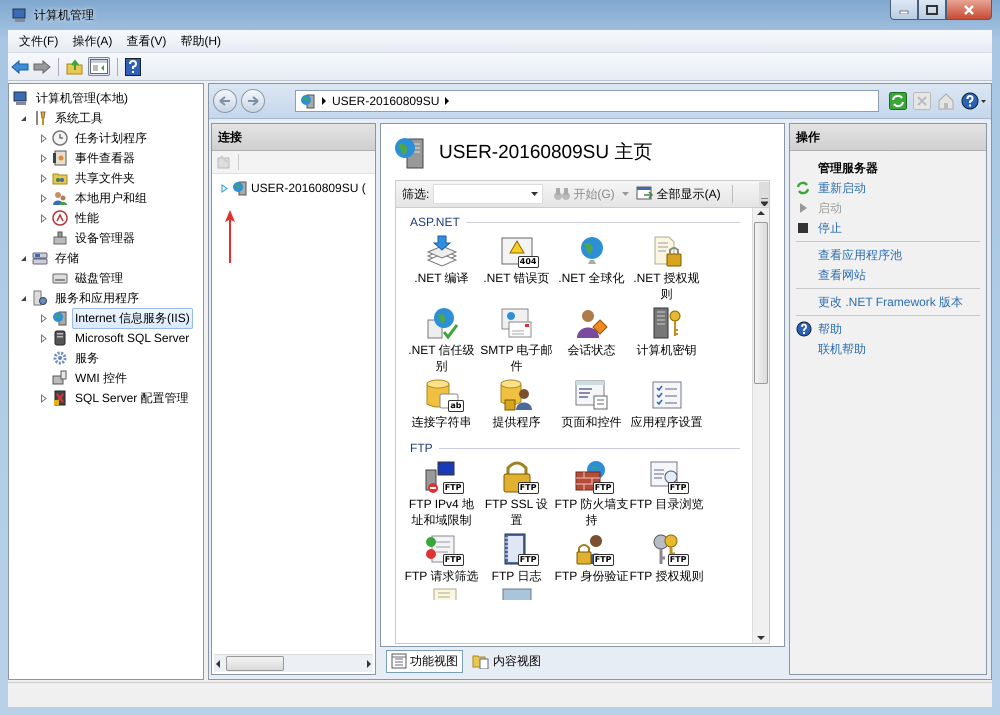 This screenshot has height=715, width=1000. What do you see at coordinates (87, 358) in the screenshot?
I see `tree-item: 服务` at bounding box center [87, 358].